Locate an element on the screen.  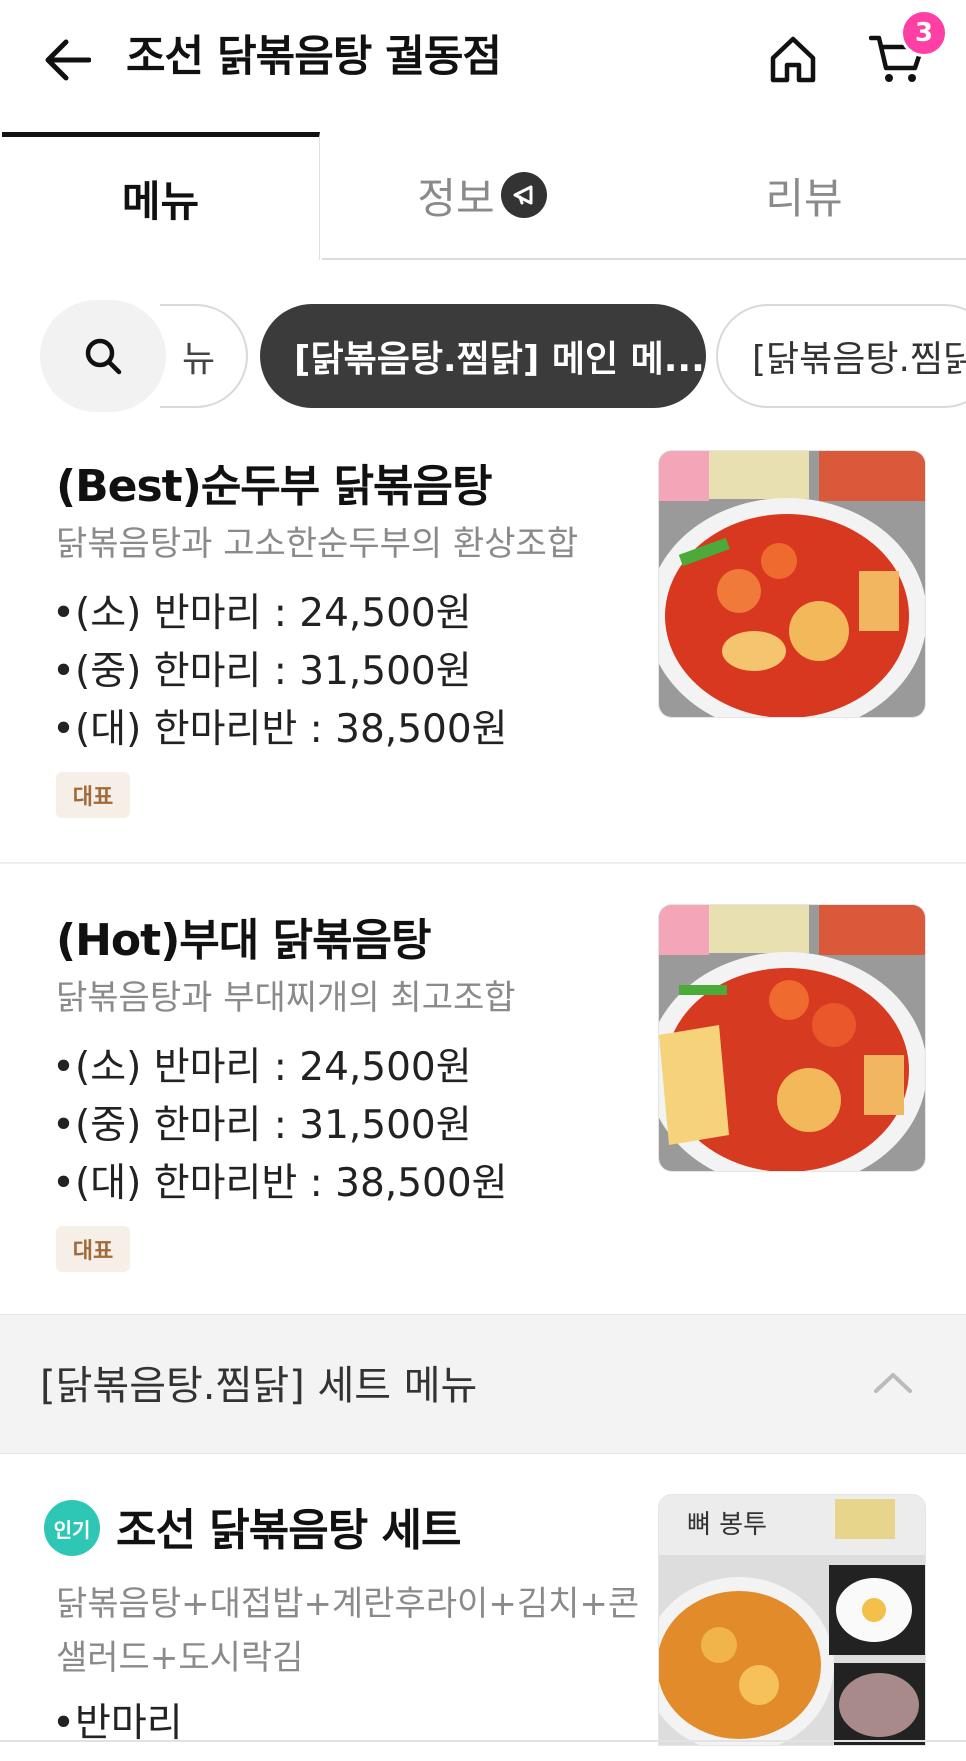
arrow-left-icon is located at coordinates (68, 60).